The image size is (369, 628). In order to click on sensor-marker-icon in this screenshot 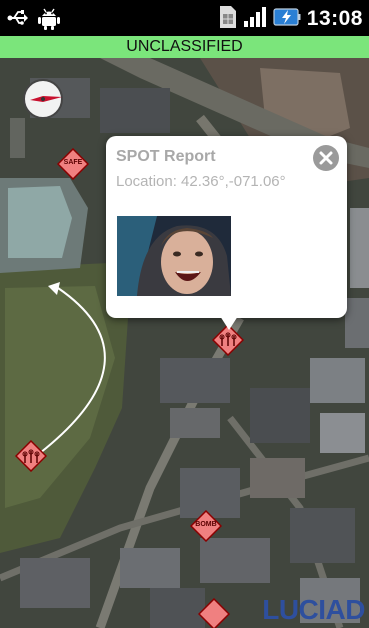, I will do `click(31, 456)`.